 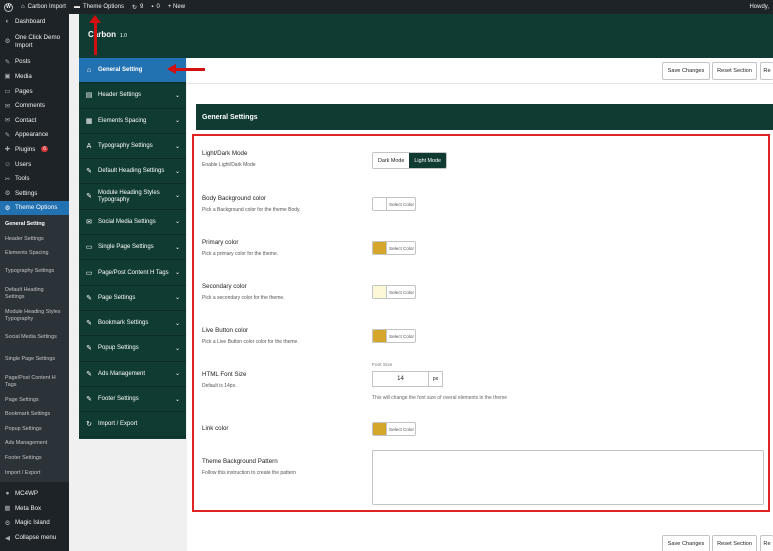 I want to click on menu-label: Pages, so click(x=24, y=91).